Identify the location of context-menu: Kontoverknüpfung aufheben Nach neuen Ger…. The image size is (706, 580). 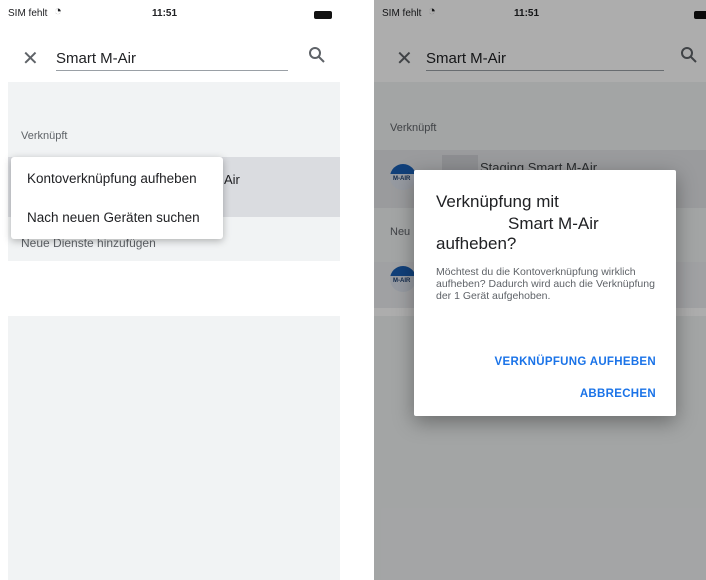
(117, 198).